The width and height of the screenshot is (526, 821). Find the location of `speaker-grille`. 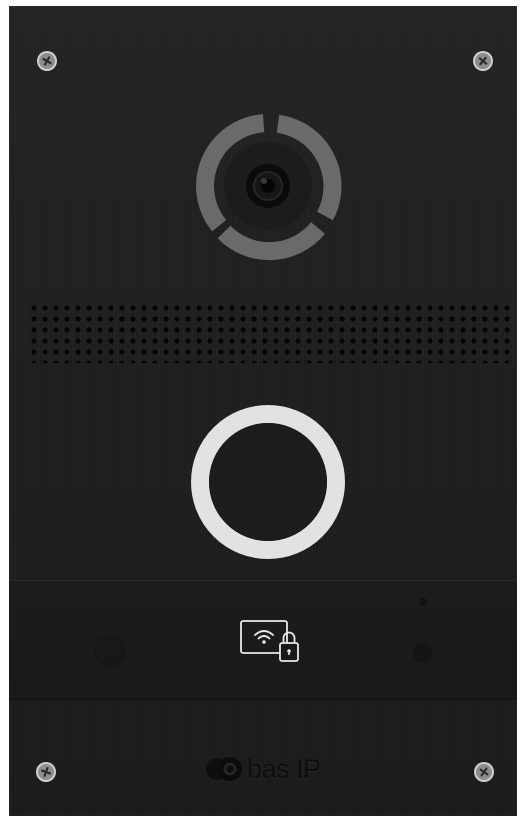

speaker-grille is located at coordinates (272, 333).